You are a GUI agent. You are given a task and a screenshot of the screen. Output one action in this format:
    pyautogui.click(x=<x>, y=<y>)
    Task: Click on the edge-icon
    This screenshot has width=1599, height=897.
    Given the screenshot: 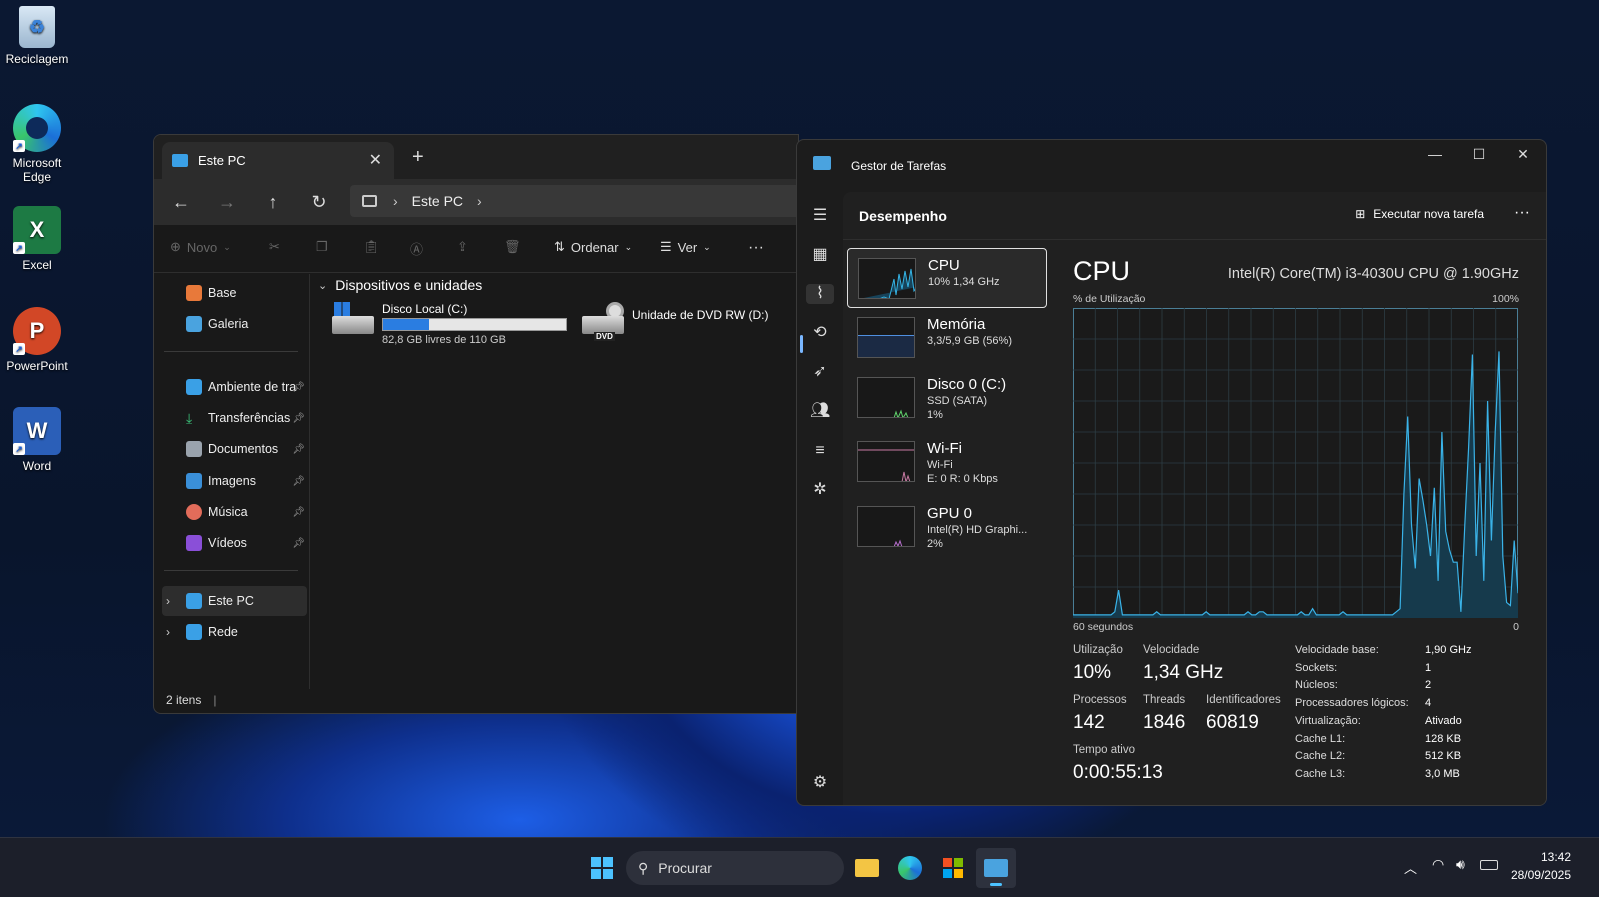 What is the action you would take?
    pyautogui.click(x=910, y=868)
    